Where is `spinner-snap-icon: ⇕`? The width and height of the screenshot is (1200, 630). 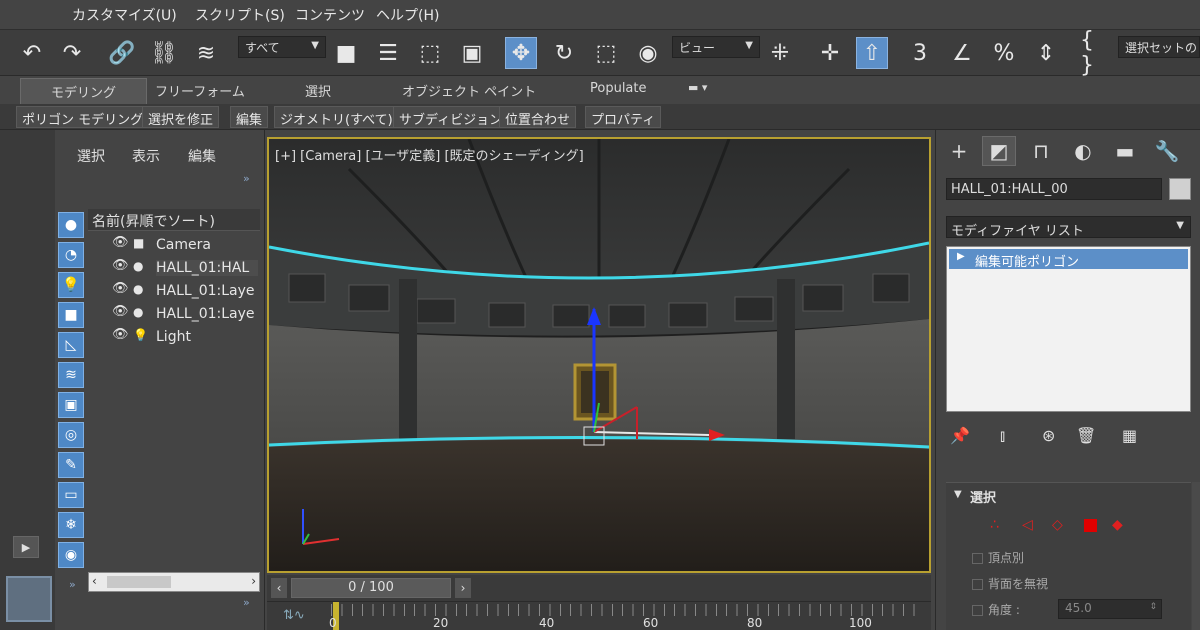
spinner-snap-icon: ⇕ is located at coordinates (1046, 53).